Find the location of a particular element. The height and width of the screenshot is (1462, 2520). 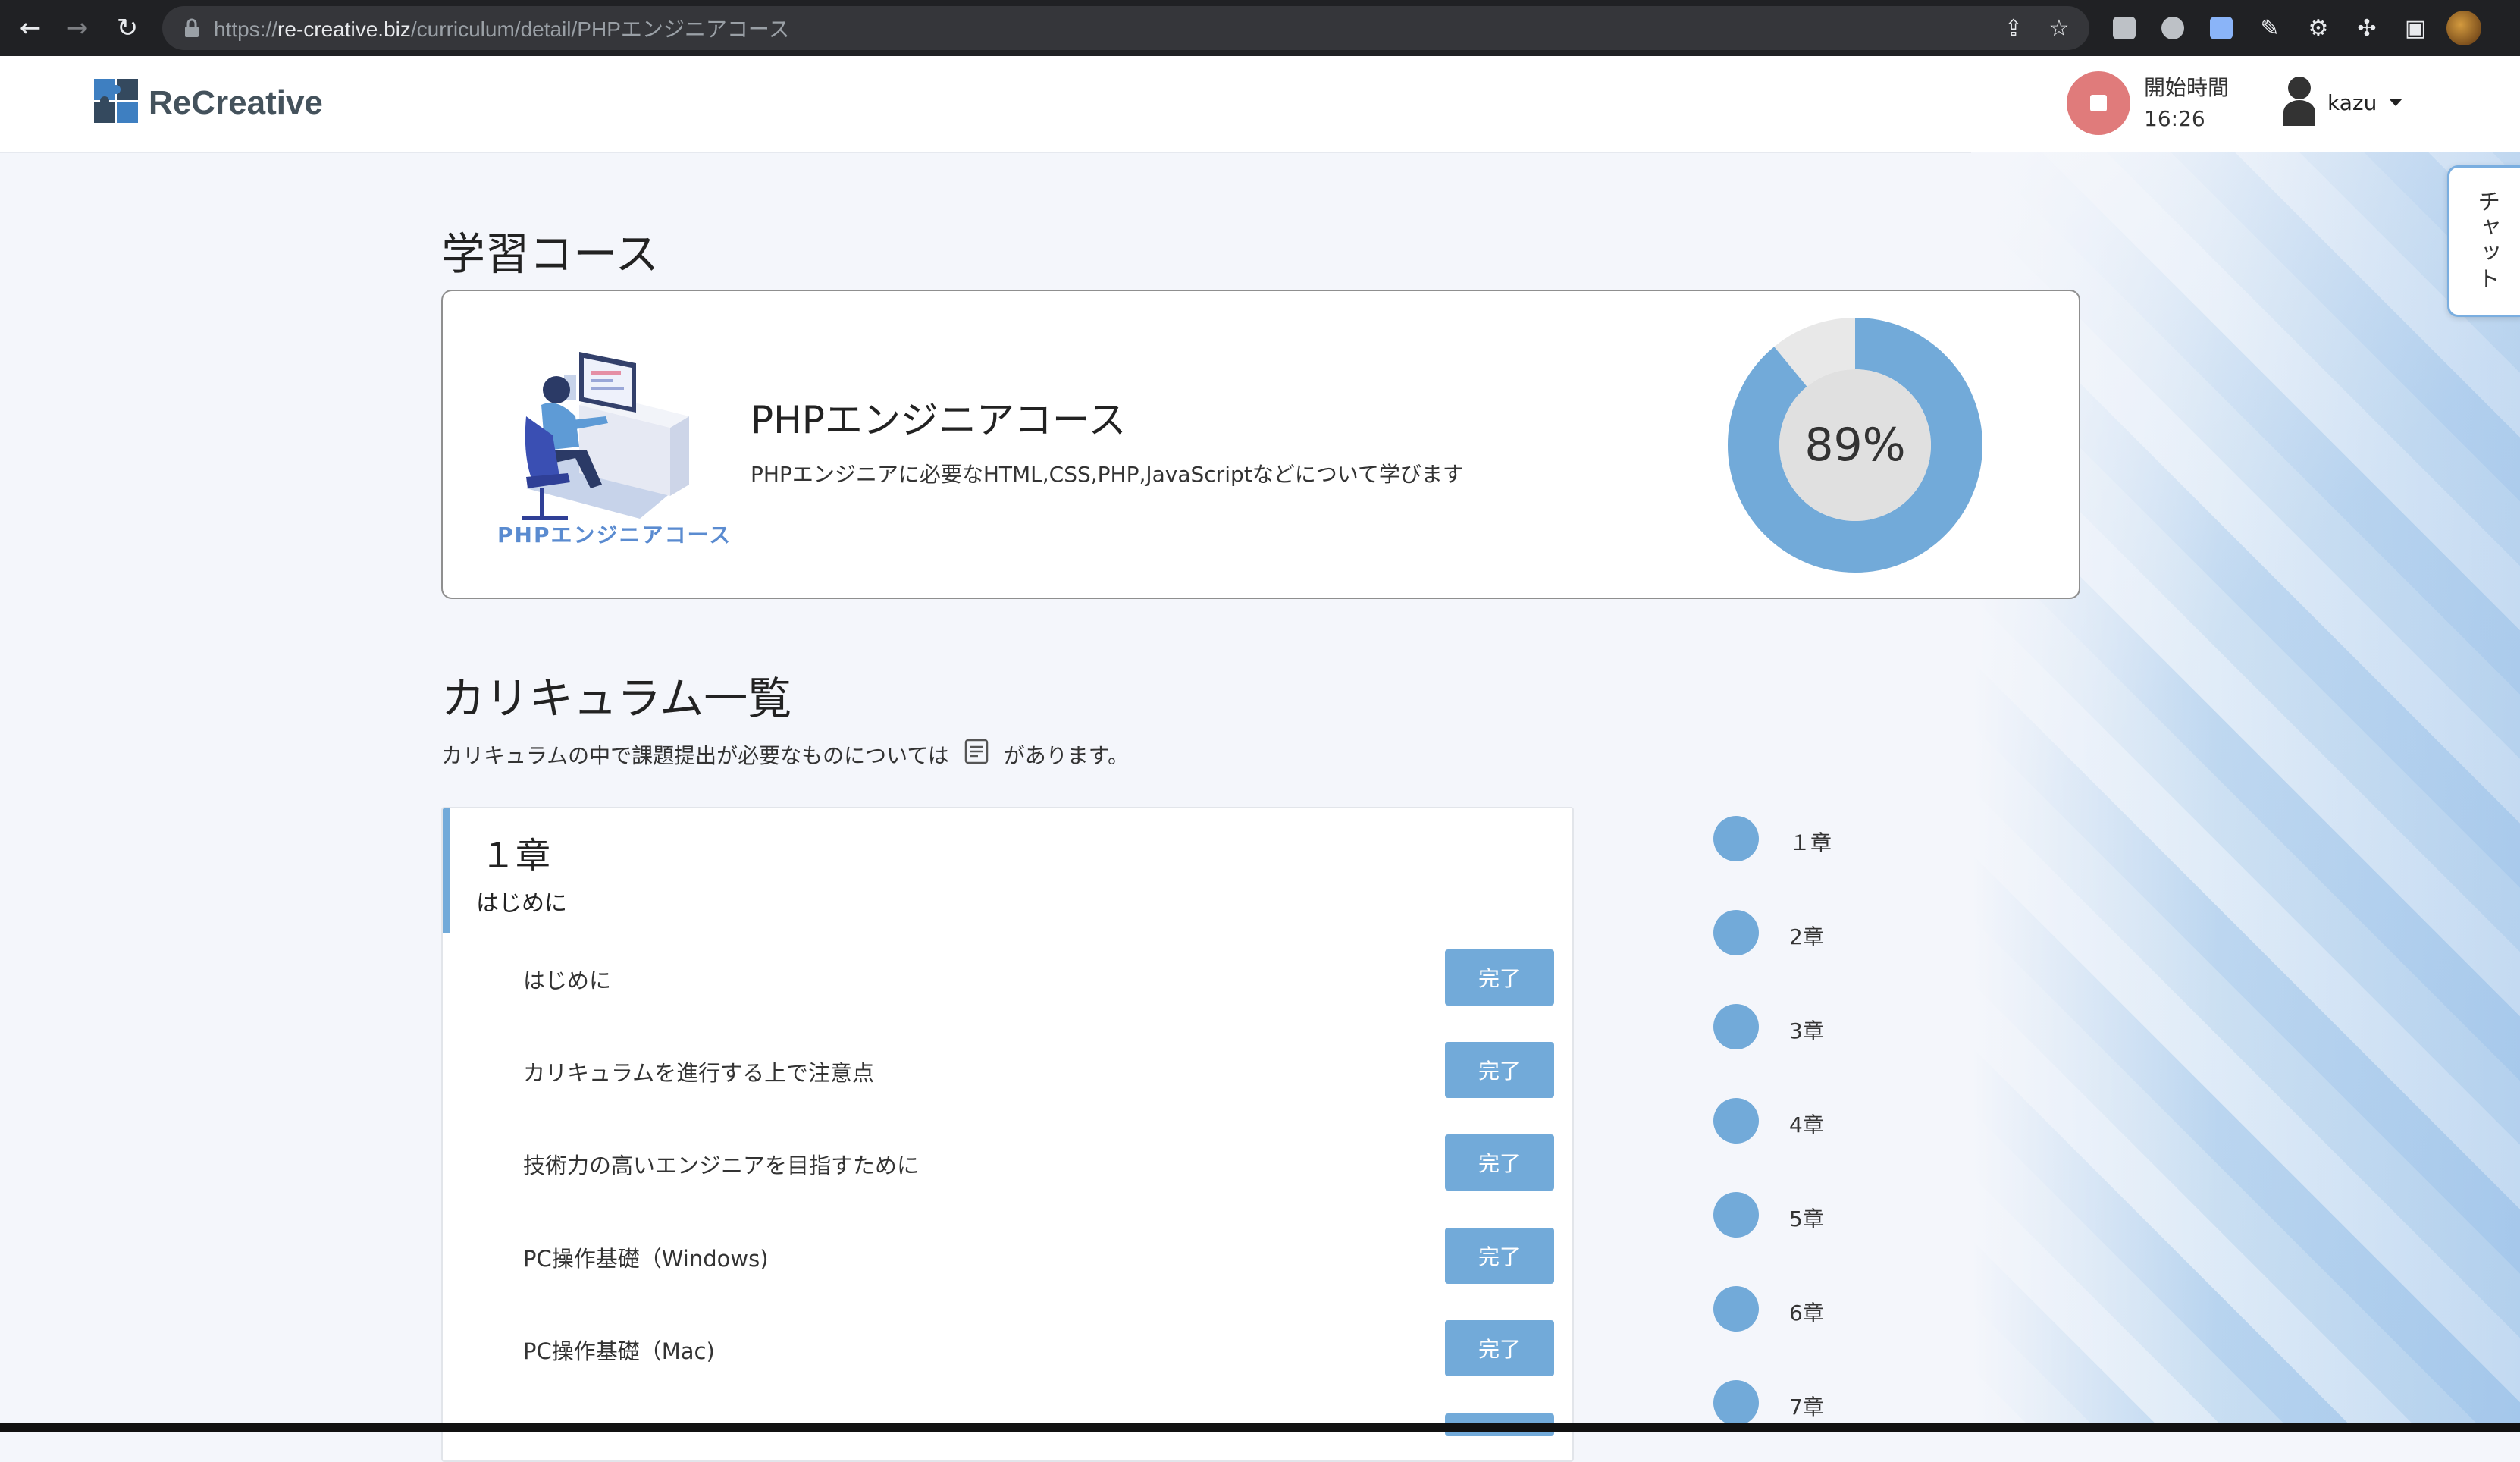

lesson-row: 技術力の高いエンジニアを目指すために 完了 is located at coordinates (1007, 1164).